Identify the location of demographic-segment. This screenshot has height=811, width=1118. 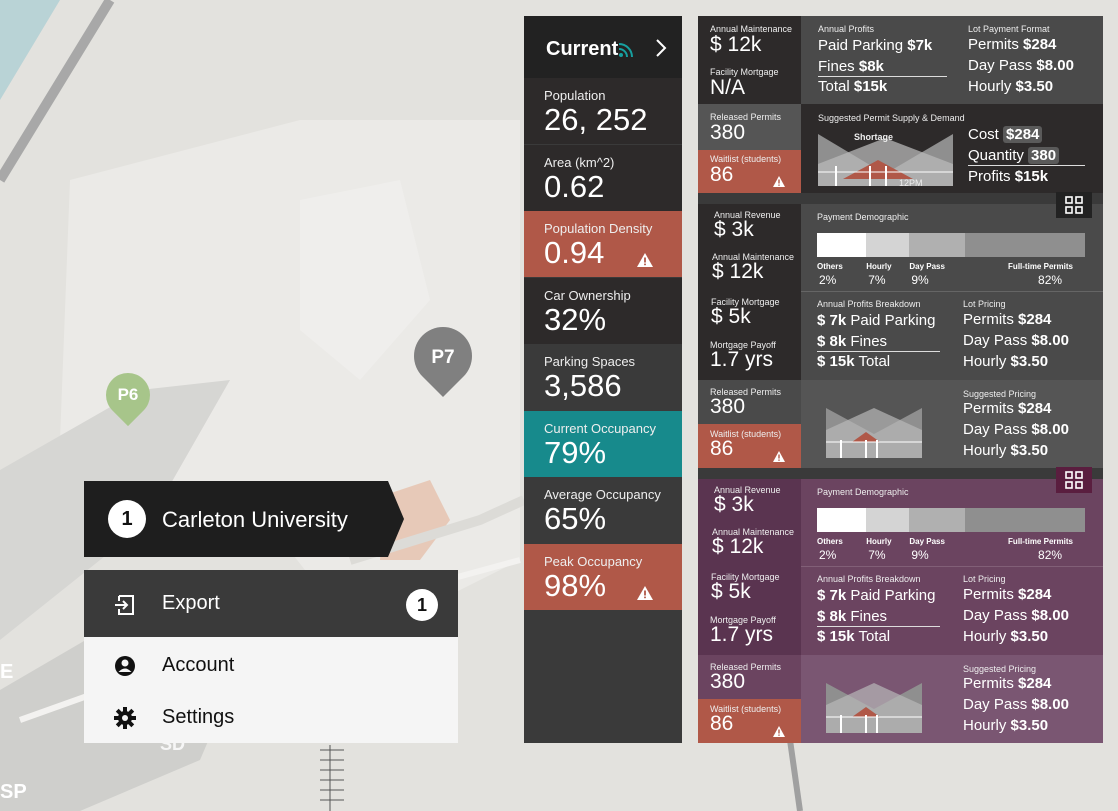
(1024, 520).